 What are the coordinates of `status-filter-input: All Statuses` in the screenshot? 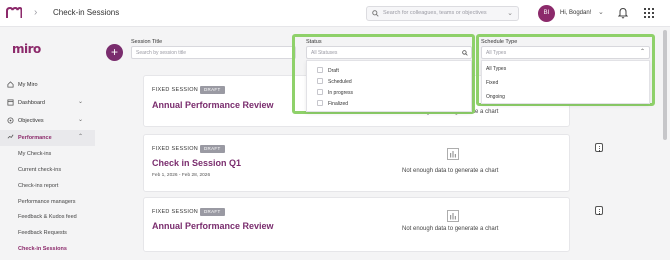 It's located at (389, 52).